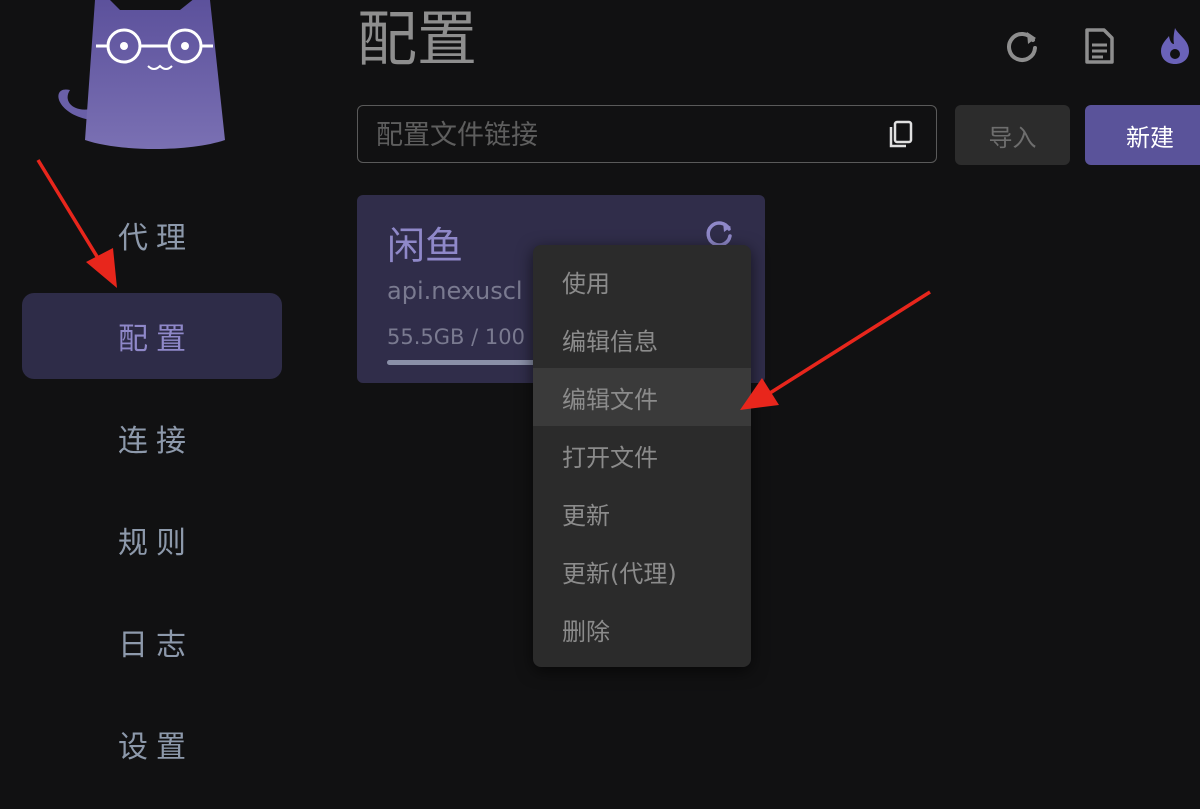  I want to click on profile-name: 闲鱼, so click(425, 246).